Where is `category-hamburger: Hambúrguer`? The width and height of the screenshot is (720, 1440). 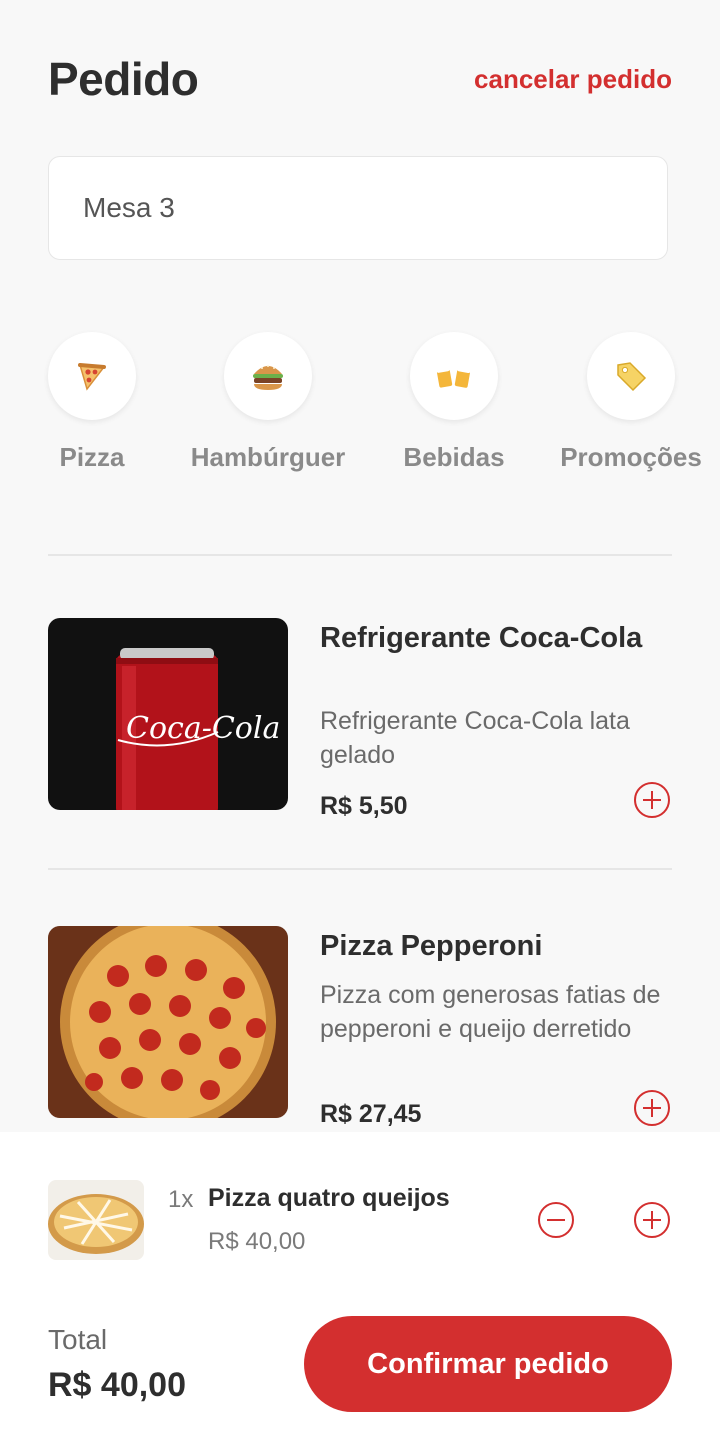
category-hamburger: Hambúrguer is located at coordinates (268, 402).